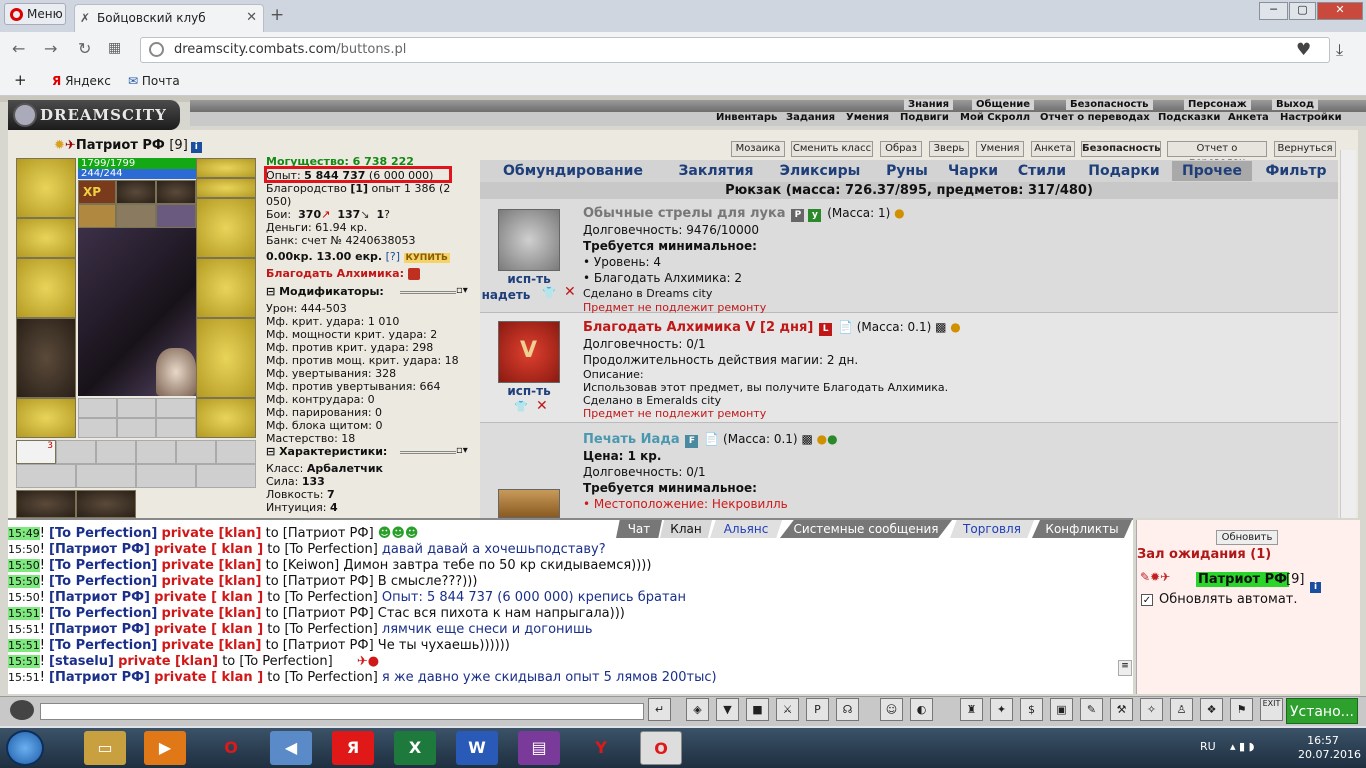 This screenshot has width=1366, height=768. Describe the element at coordinates (746, 117) in the screenshot. I see `submenu-inventory: Инвентарь` at that location.